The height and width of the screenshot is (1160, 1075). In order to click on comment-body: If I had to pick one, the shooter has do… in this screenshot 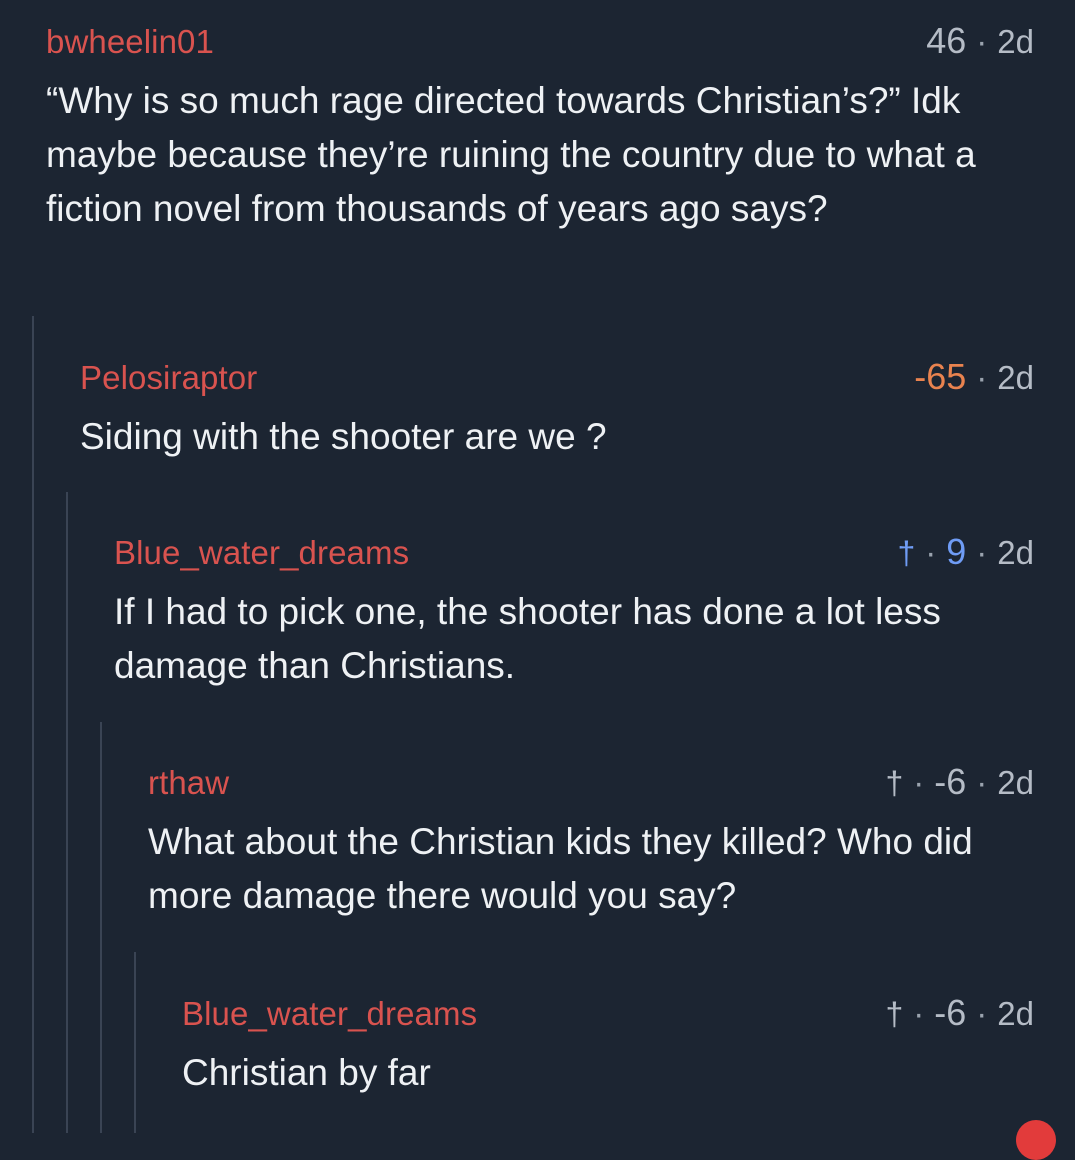, I will do `click(527, 638)`.